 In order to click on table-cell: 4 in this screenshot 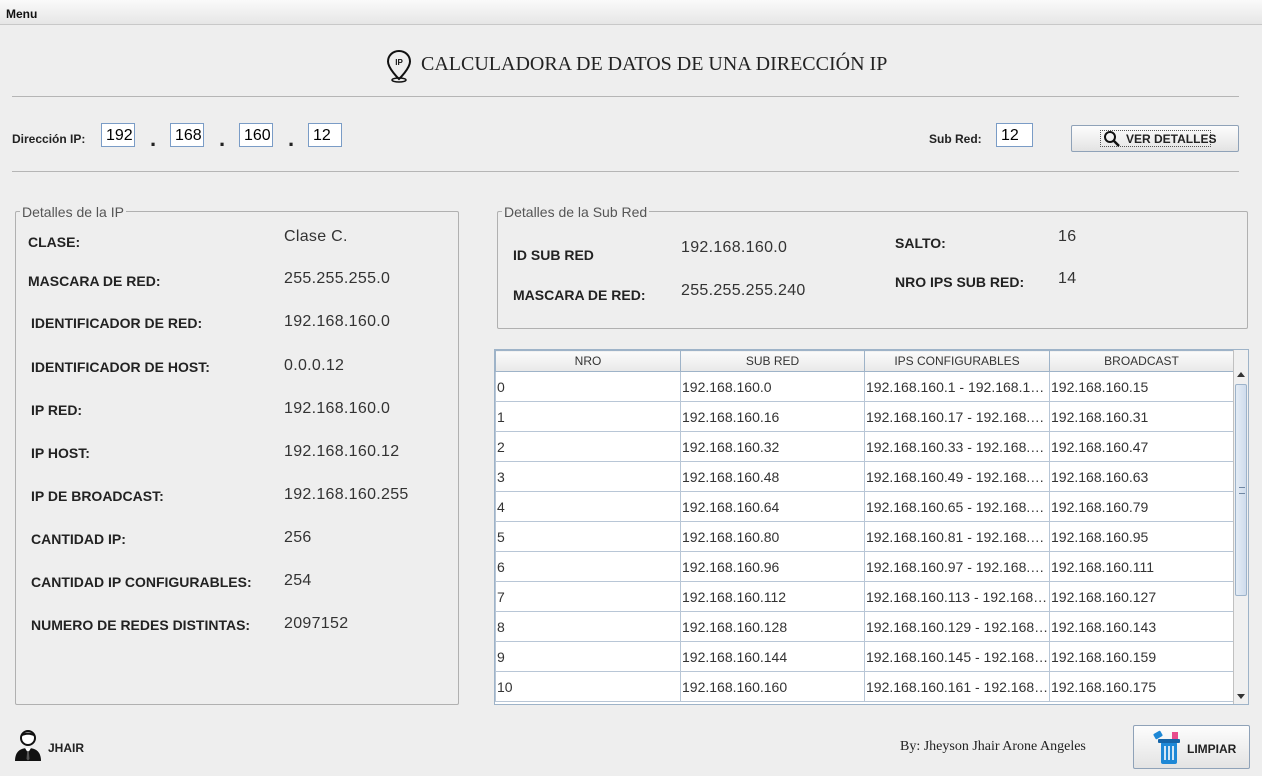, I will do `click(588, 506)`.